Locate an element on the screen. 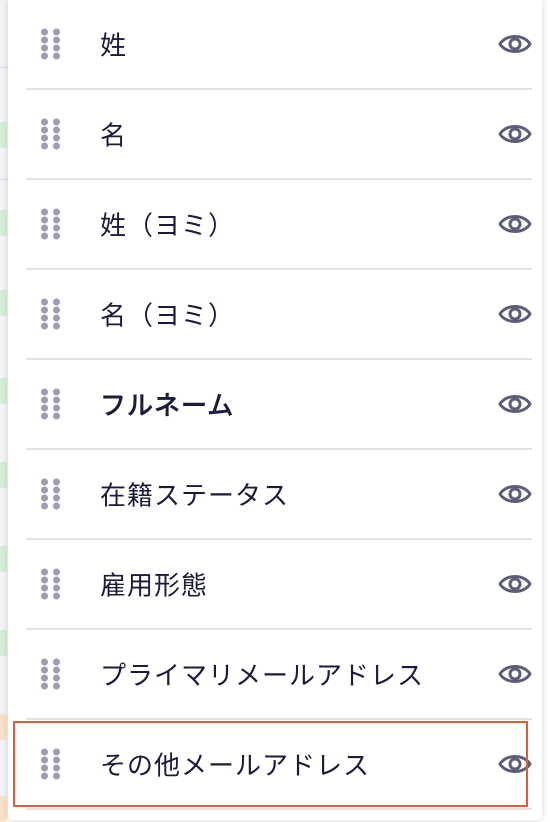 The height and width of the screenshot is (822, 550). column-label: 雇用形態 is located at coordinates (154, 586).